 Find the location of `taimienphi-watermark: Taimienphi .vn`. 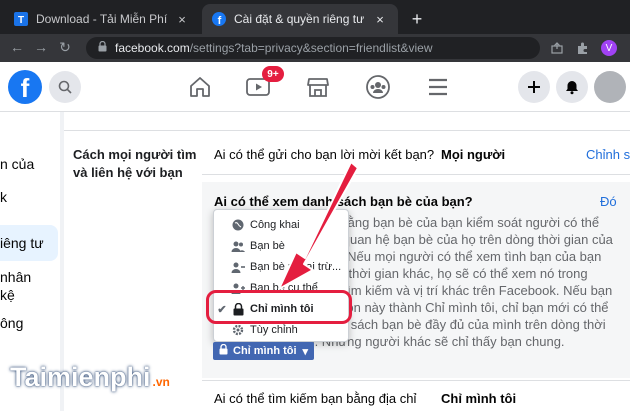

taimienphi-watermark: Taimienphi .vn is located at coordinates (90, 377).